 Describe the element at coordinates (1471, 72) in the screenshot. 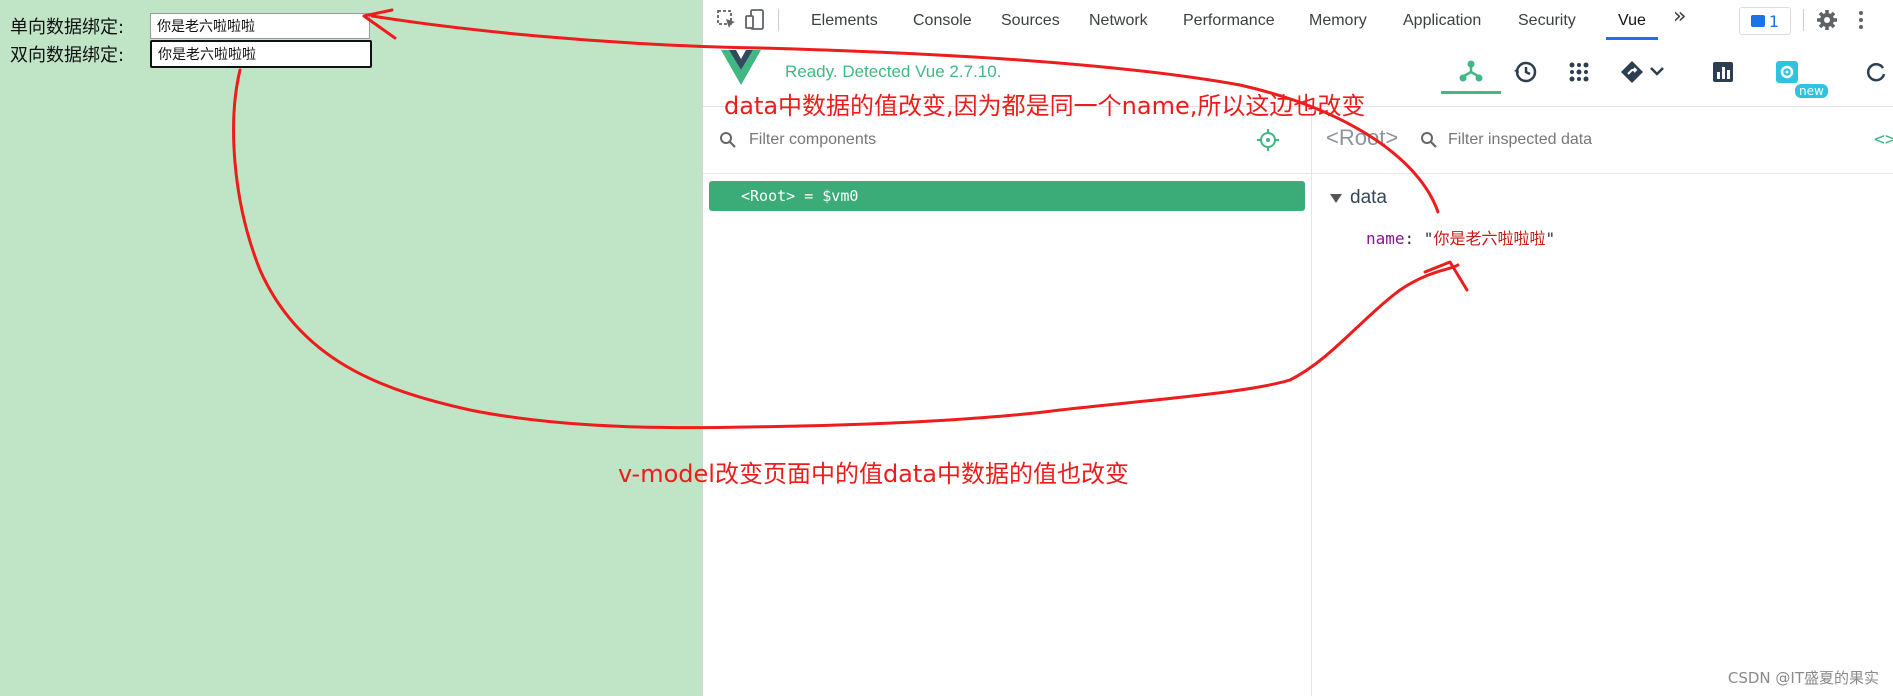

I see `components-tree-icon` at that location.